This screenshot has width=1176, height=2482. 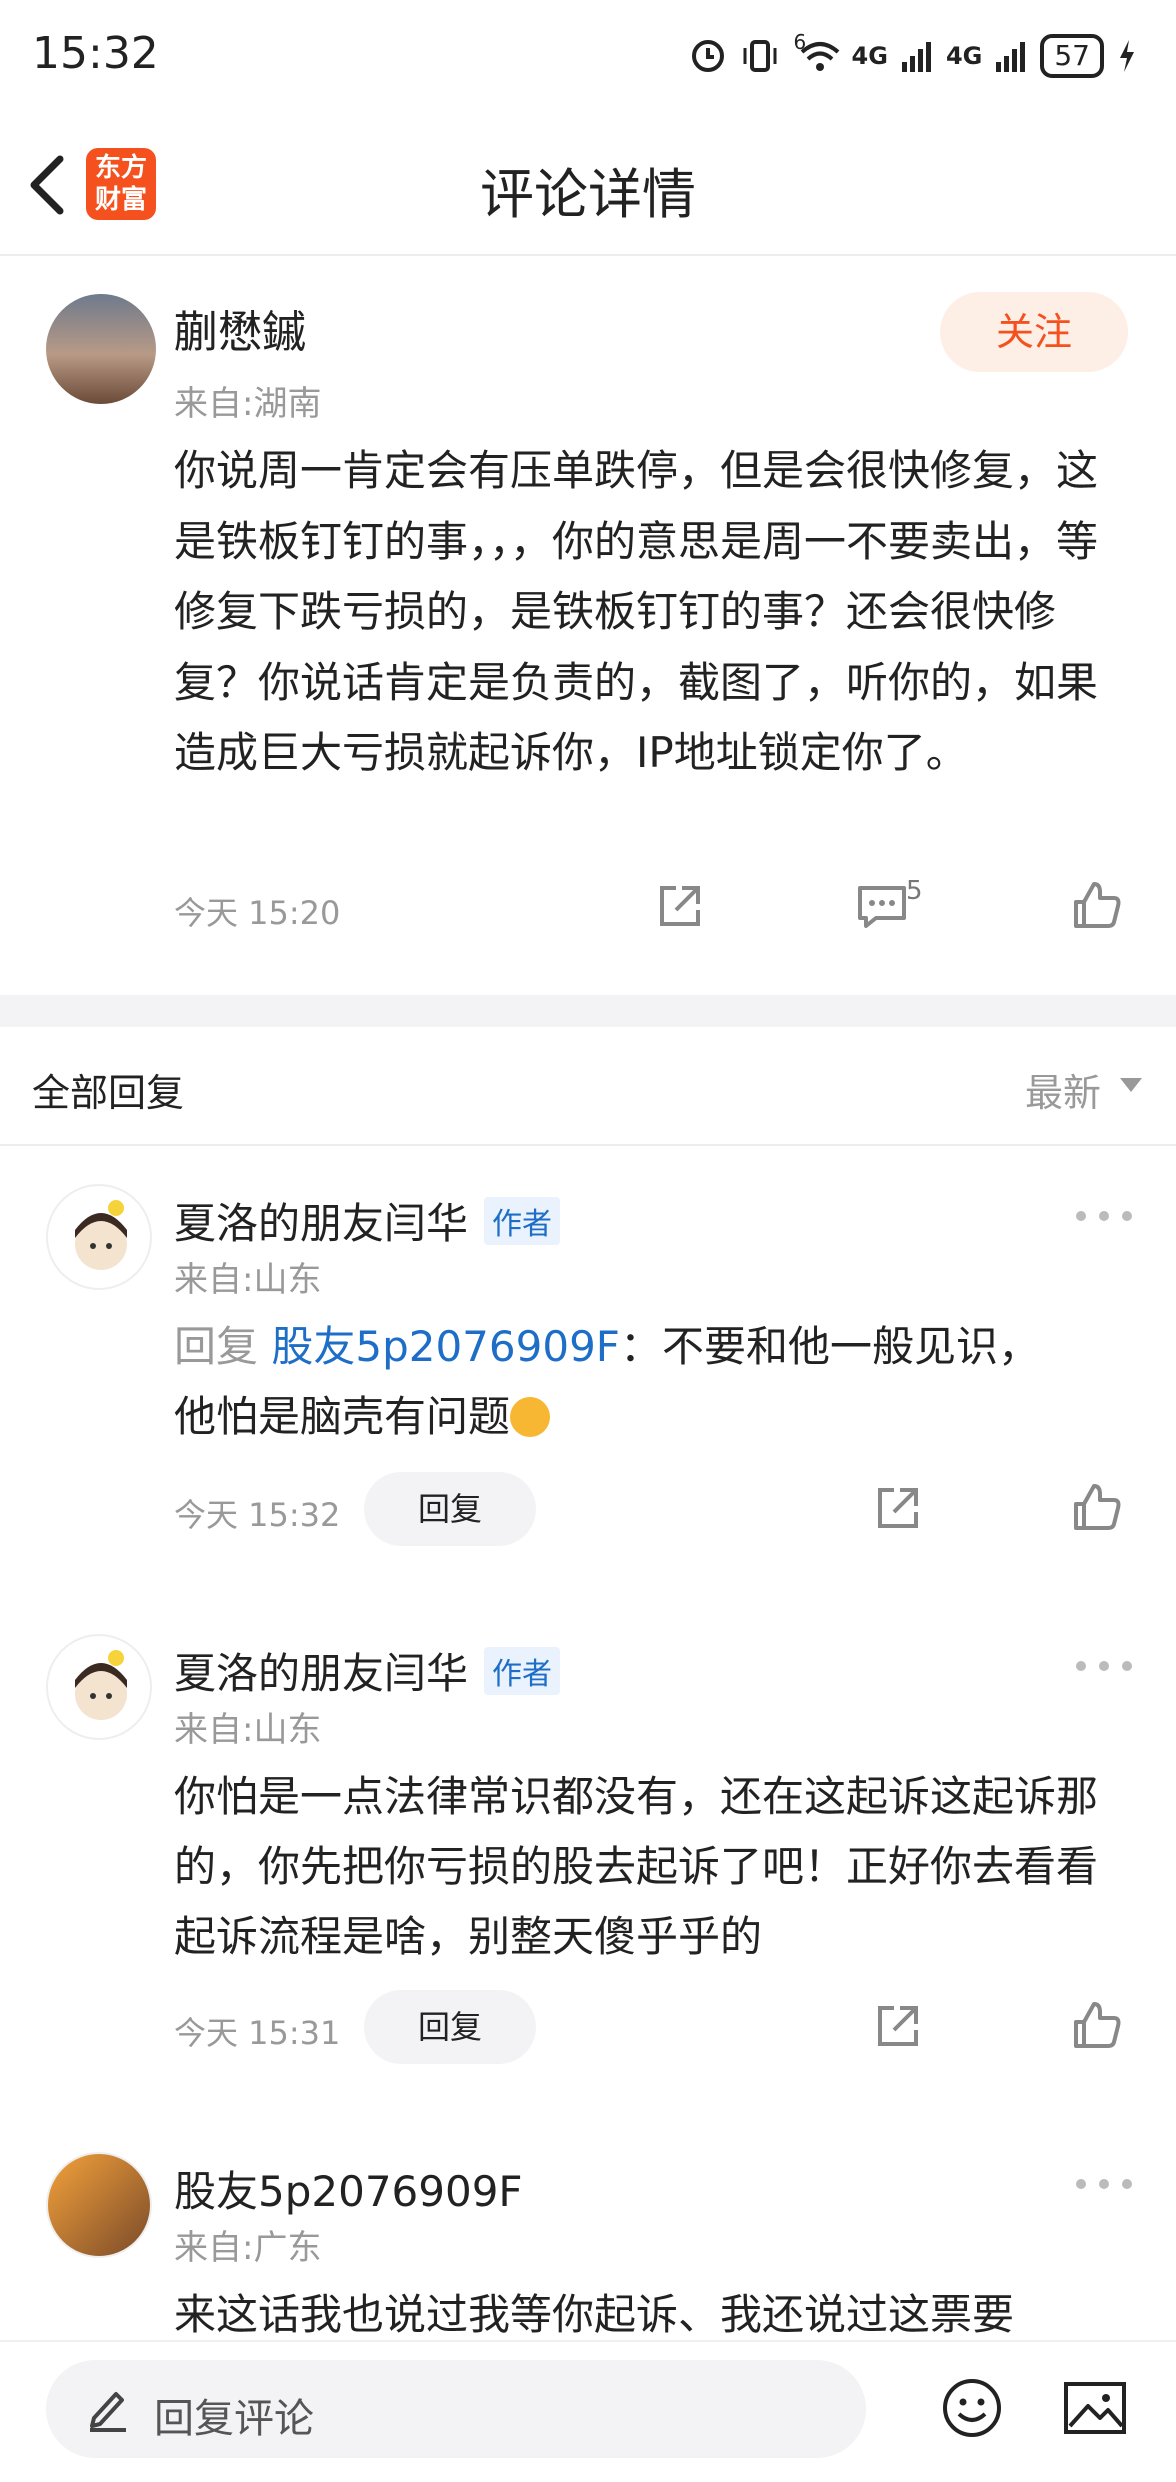 I want to click on sort-dropdown: 最新, so click(x=1063, y=1089).